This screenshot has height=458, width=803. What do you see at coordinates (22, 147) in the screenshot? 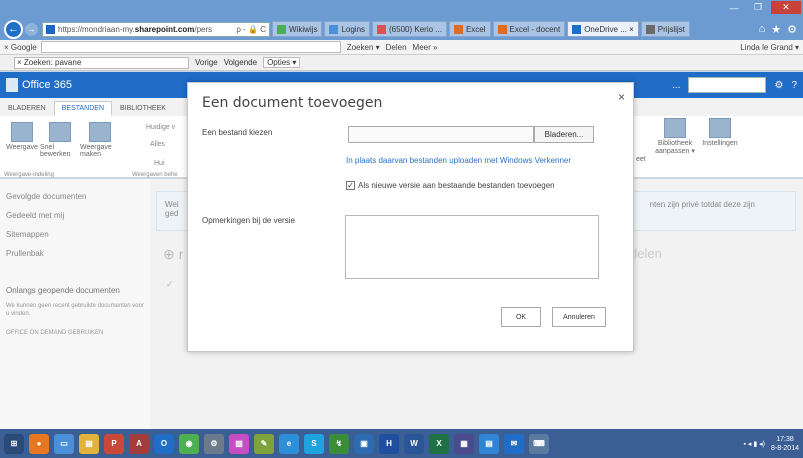
I see `ribbon-view-label: Weergave` at bounding box center [22, 147].